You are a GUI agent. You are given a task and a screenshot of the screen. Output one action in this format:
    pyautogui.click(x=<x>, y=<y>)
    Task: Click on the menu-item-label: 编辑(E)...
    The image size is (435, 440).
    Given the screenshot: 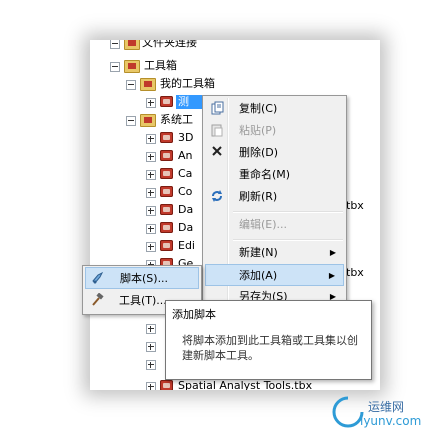 What is the action you would take?
    pyautogui.click(x=263, y=224)
    